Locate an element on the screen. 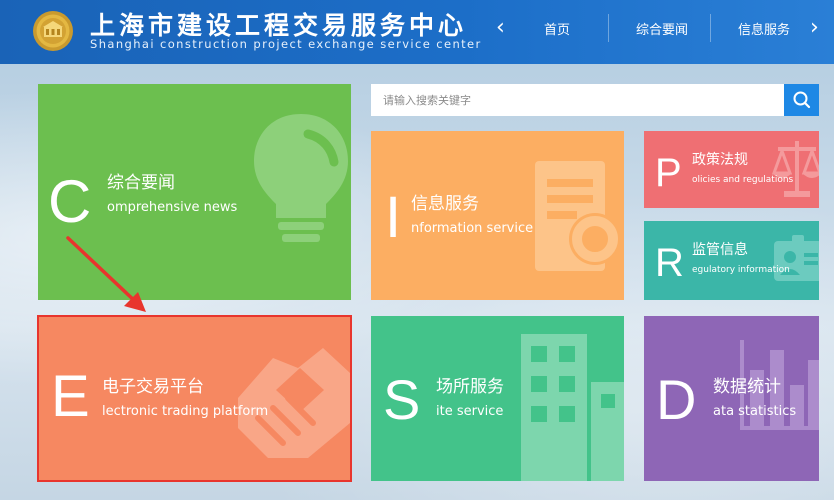  id-card-icon is located at coordinates (796, 258).